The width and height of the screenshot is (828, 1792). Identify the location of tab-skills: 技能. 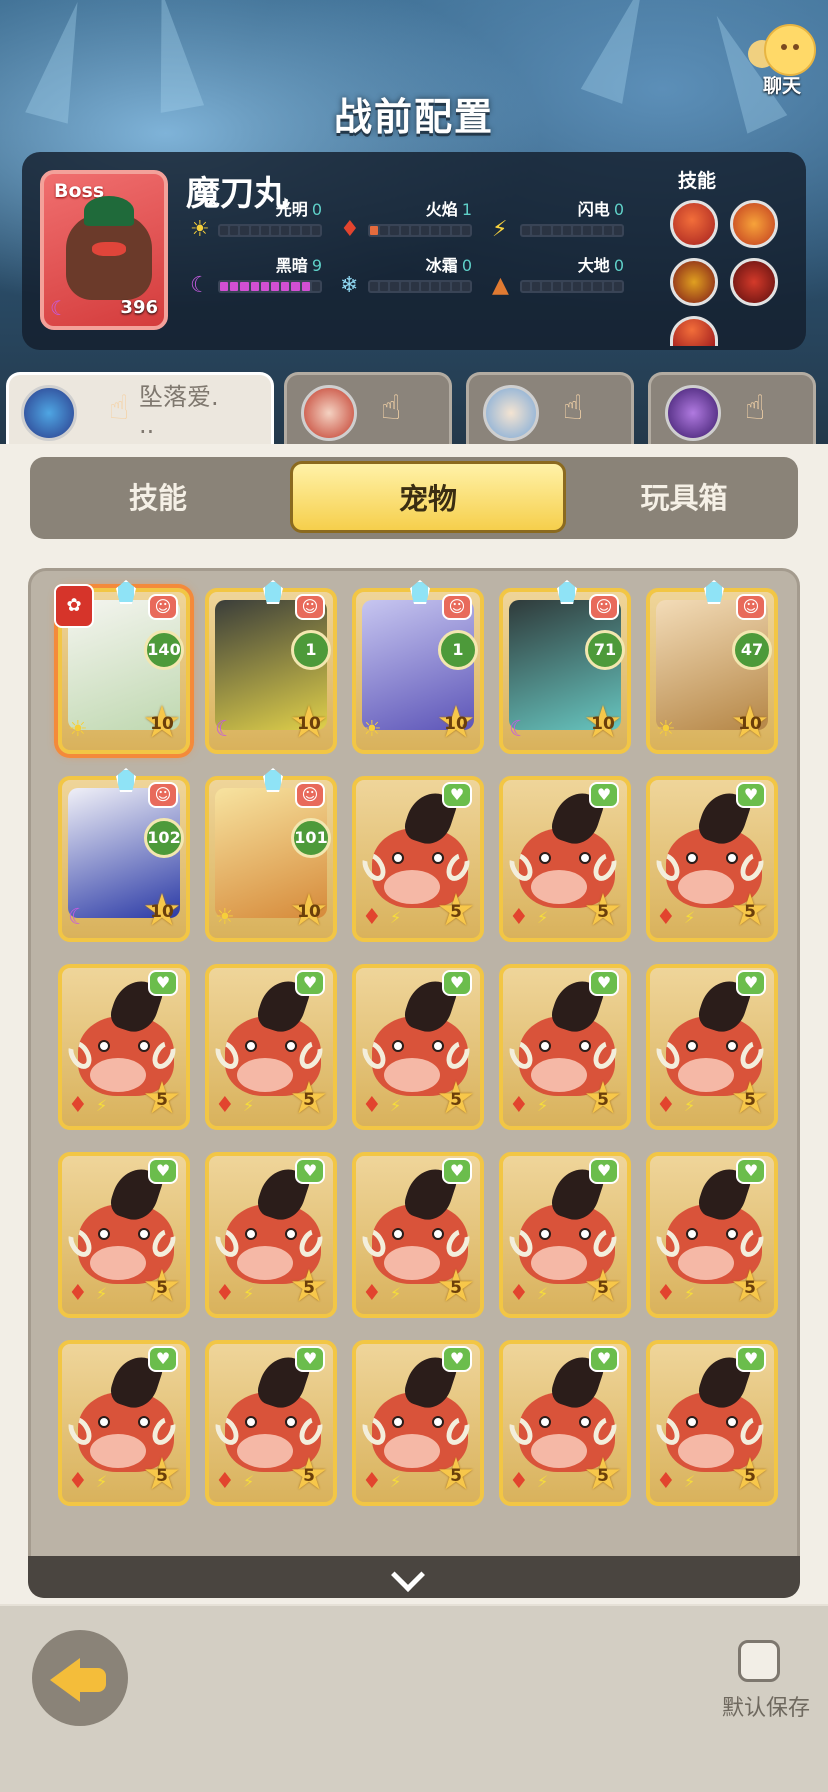
(158, 498).